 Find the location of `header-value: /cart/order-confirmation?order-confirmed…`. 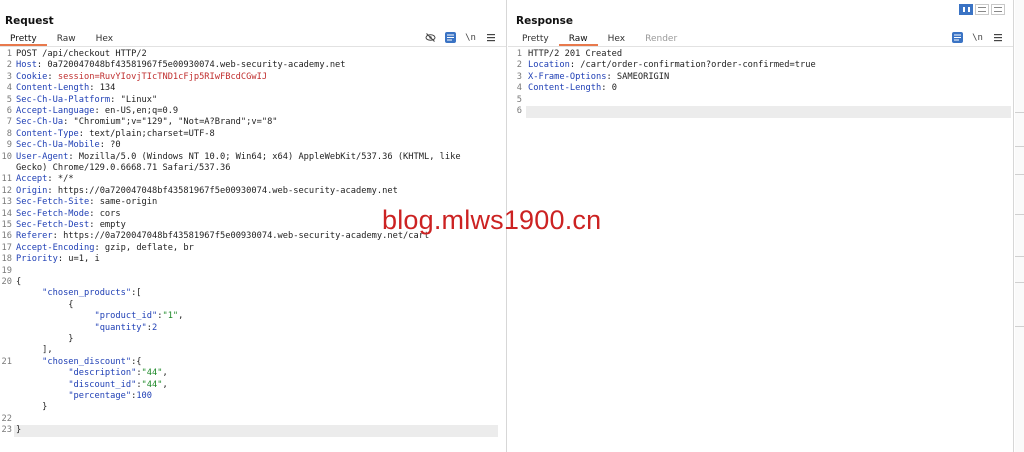

header-value: /cart/order-confirmation?order-confirmed… is located at coordinates (695, 65).